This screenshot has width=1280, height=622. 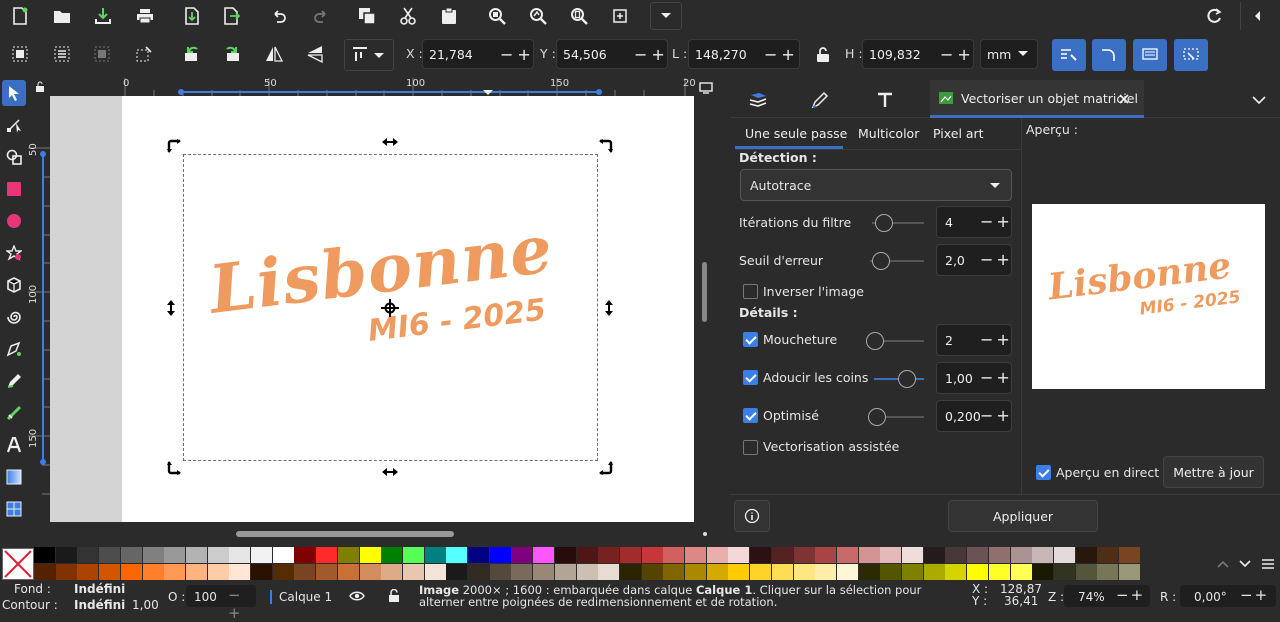 I want to click on flip-horizontal-icon, so click(x=274, y=54).